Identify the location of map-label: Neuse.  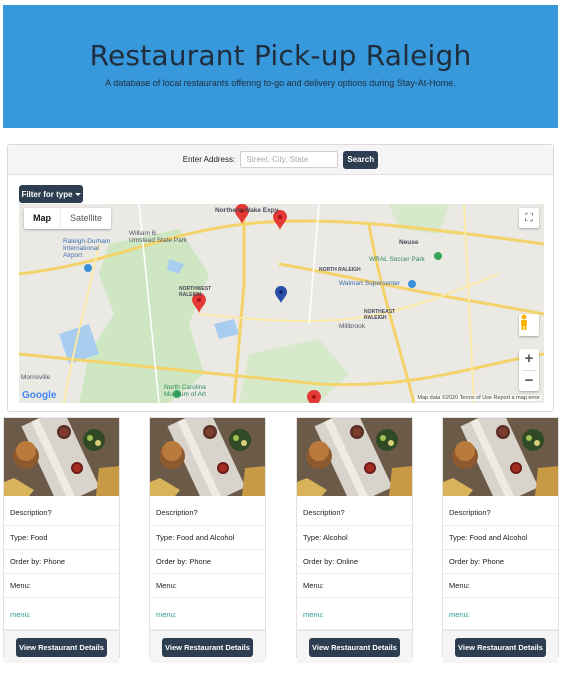
(409, 242).